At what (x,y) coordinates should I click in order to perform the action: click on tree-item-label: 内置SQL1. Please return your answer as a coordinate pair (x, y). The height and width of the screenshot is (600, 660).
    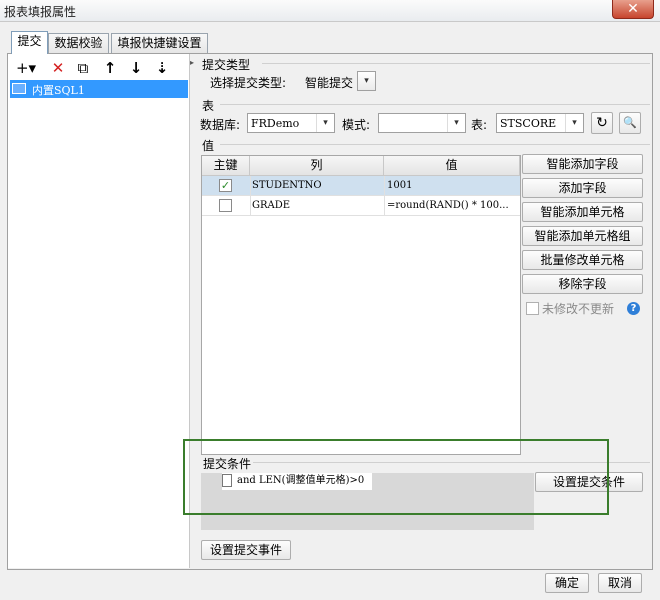
    Looking at the image, I should click on (58, 90).